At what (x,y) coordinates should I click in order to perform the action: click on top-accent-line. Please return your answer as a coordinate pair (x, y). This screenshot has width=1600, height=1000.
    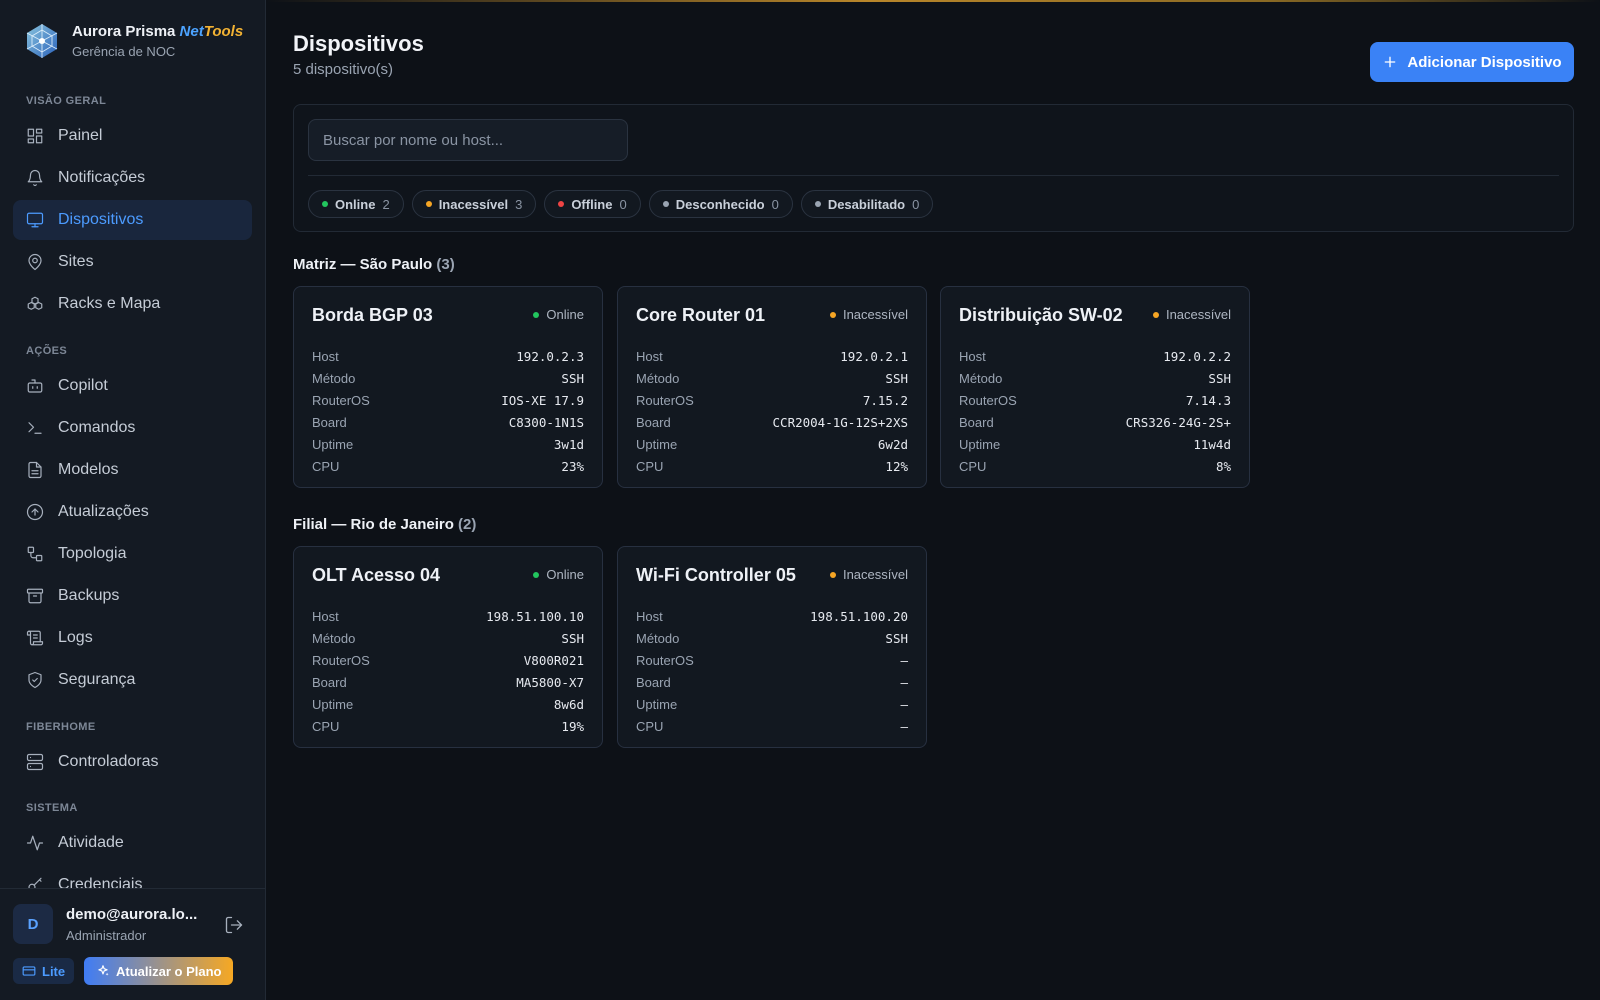
    Looking at the image, I should click on (933, 1).